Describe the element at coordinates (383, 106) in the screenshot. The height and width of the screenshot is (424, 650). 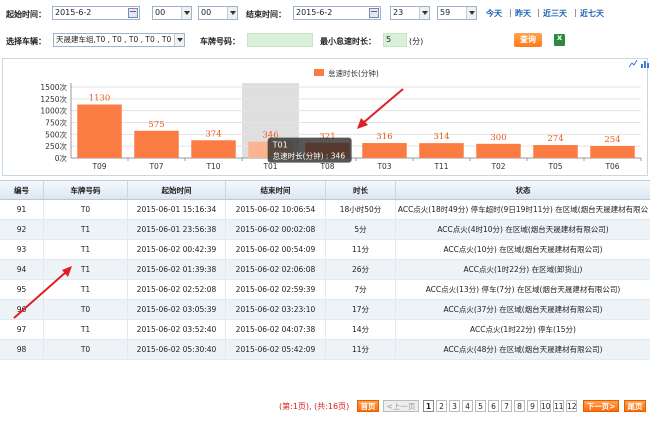
I see `annotation-arrow-line` at that location.